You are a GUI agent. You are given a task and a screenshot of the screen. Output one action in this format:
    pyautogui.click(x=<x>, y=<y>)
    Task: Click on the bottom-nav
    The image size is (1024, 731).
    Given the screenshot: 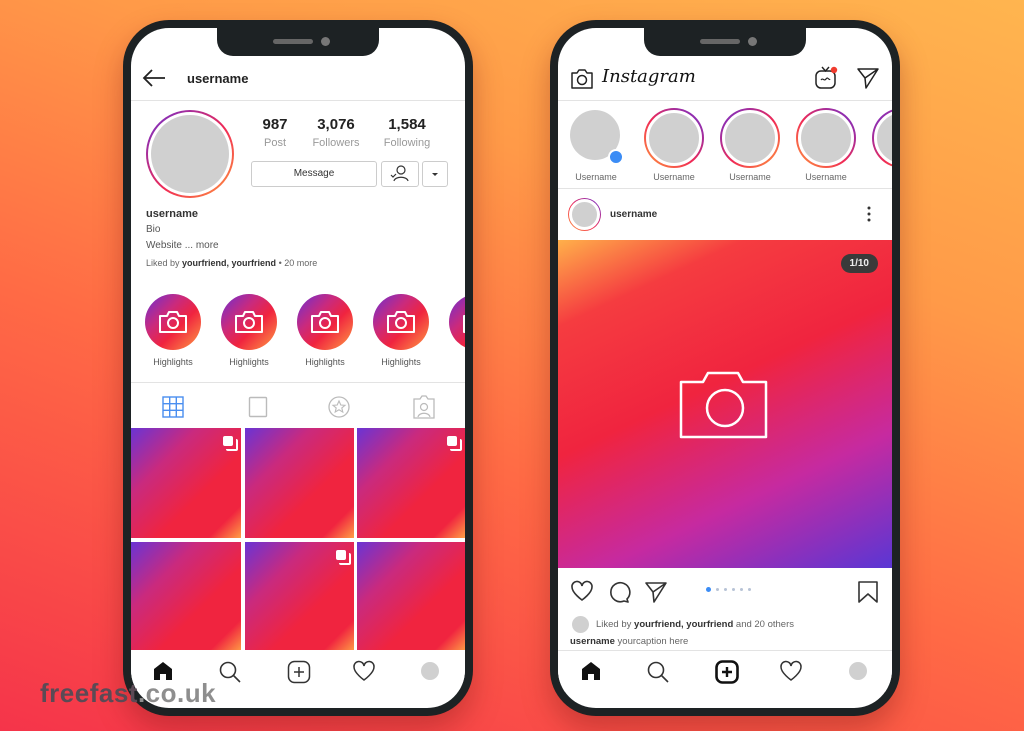 What is the action you would take?
    pyautogui.click(x=725, y=672)
    